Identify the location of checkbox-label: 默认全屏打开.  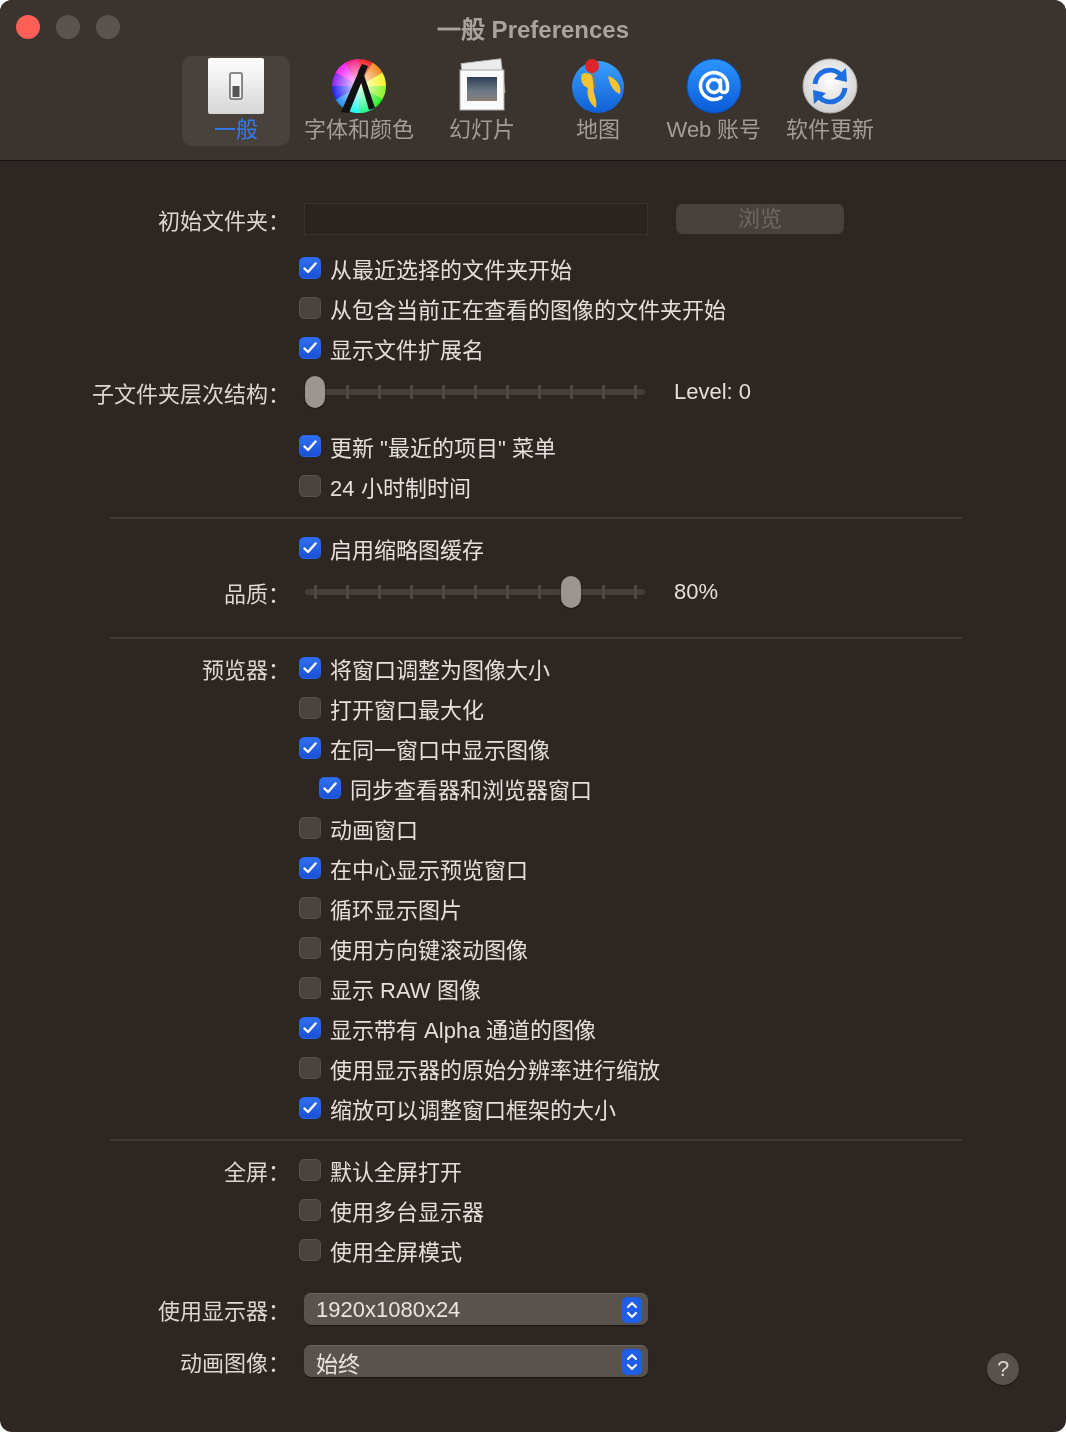
(396, 1172).